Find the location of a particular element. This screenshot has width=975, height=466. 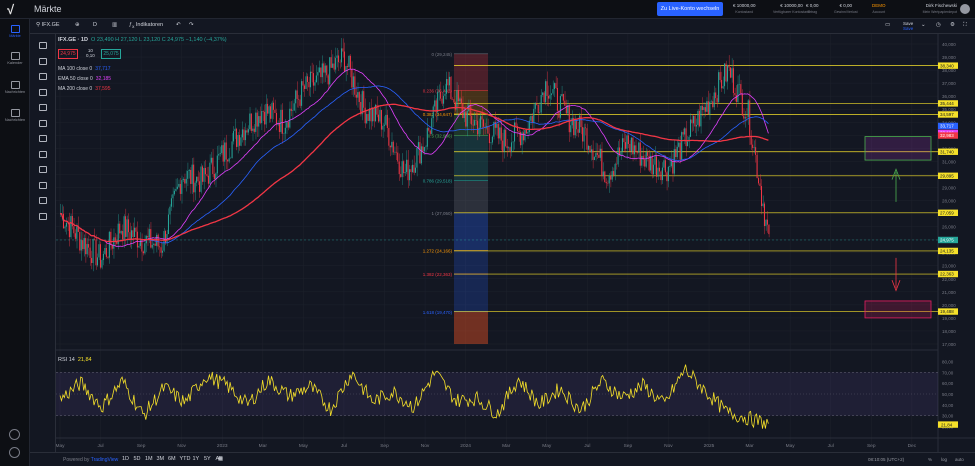

text-icon is located at coordinates (43, 123).